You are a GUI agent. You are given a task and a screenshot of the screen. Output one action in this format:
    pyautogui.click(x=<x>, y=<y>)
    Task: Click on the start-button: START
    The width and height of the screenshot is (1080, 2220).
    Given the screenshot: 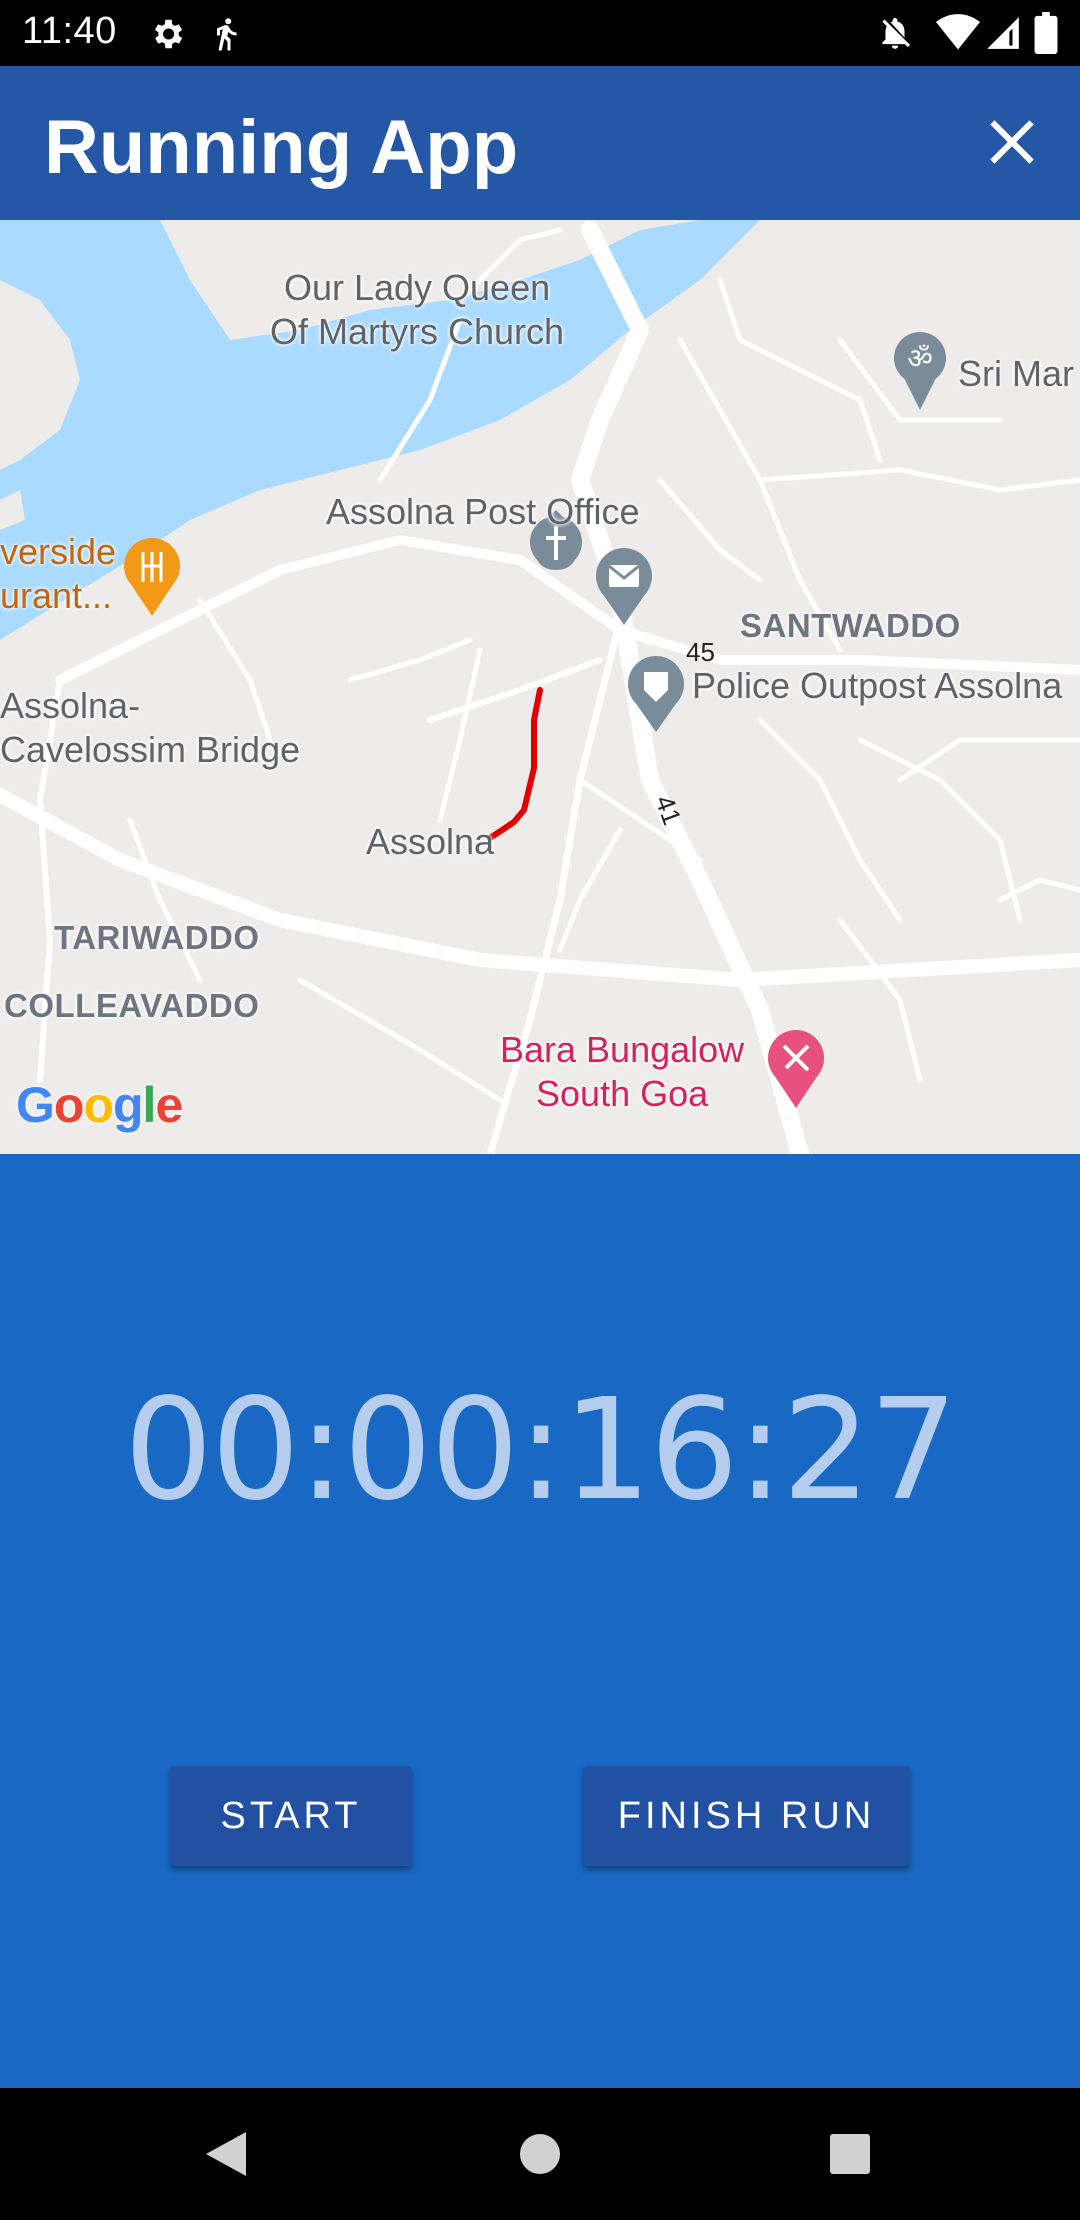 What is the action you would take?
    pyautogui.click(x=291, y=1816)
    